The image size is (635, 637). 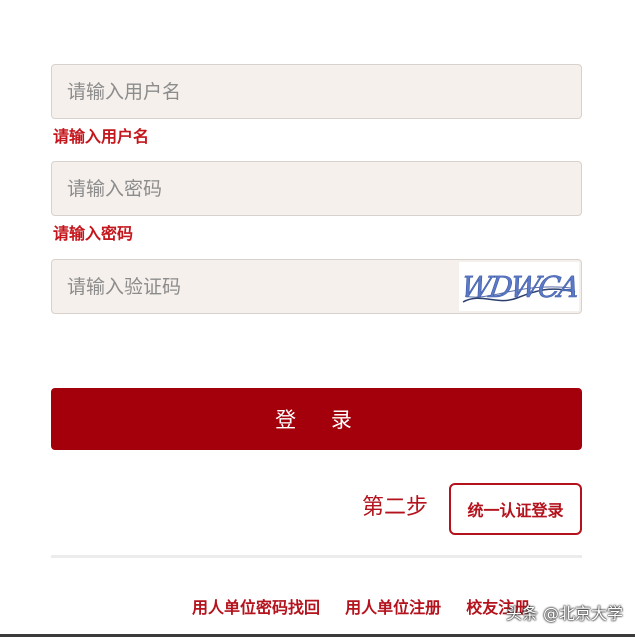 I want to click on captcha-image: WDWCA, so click(x=520, y=286).